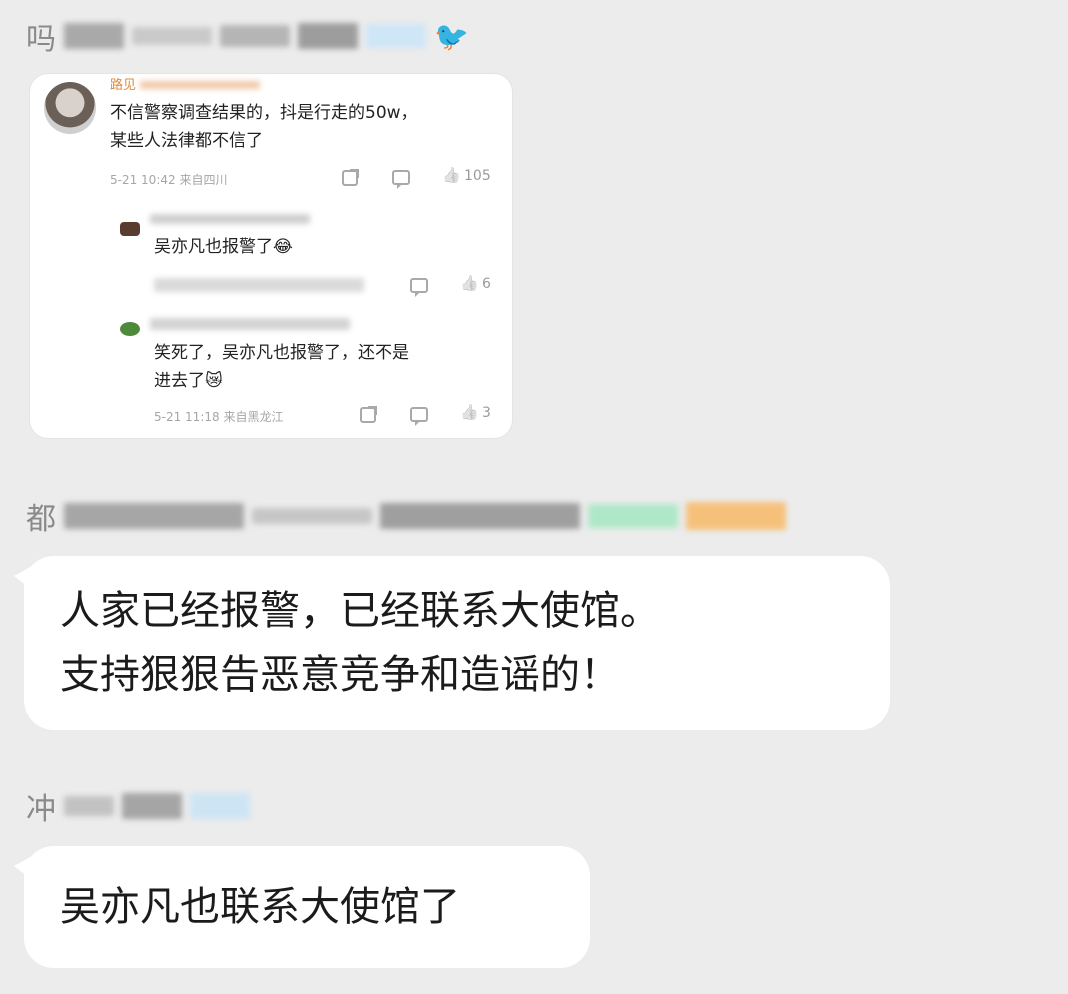  What do you see at coordinates (41, 809) in the screenshot?
I see `sender-name-prefix: 冲` at bounding box center [41, 809].